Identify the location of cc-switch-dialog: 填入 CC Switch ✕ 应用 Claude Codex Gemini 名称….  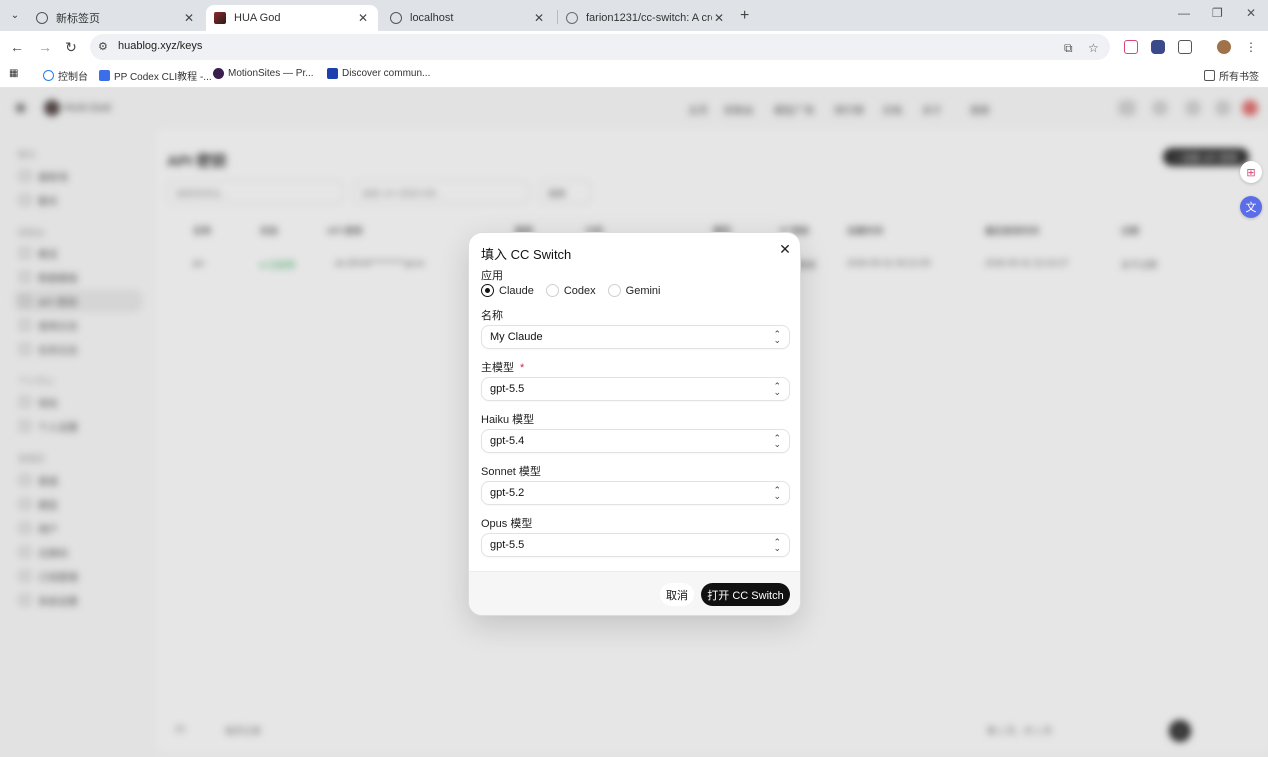
(634, 424).